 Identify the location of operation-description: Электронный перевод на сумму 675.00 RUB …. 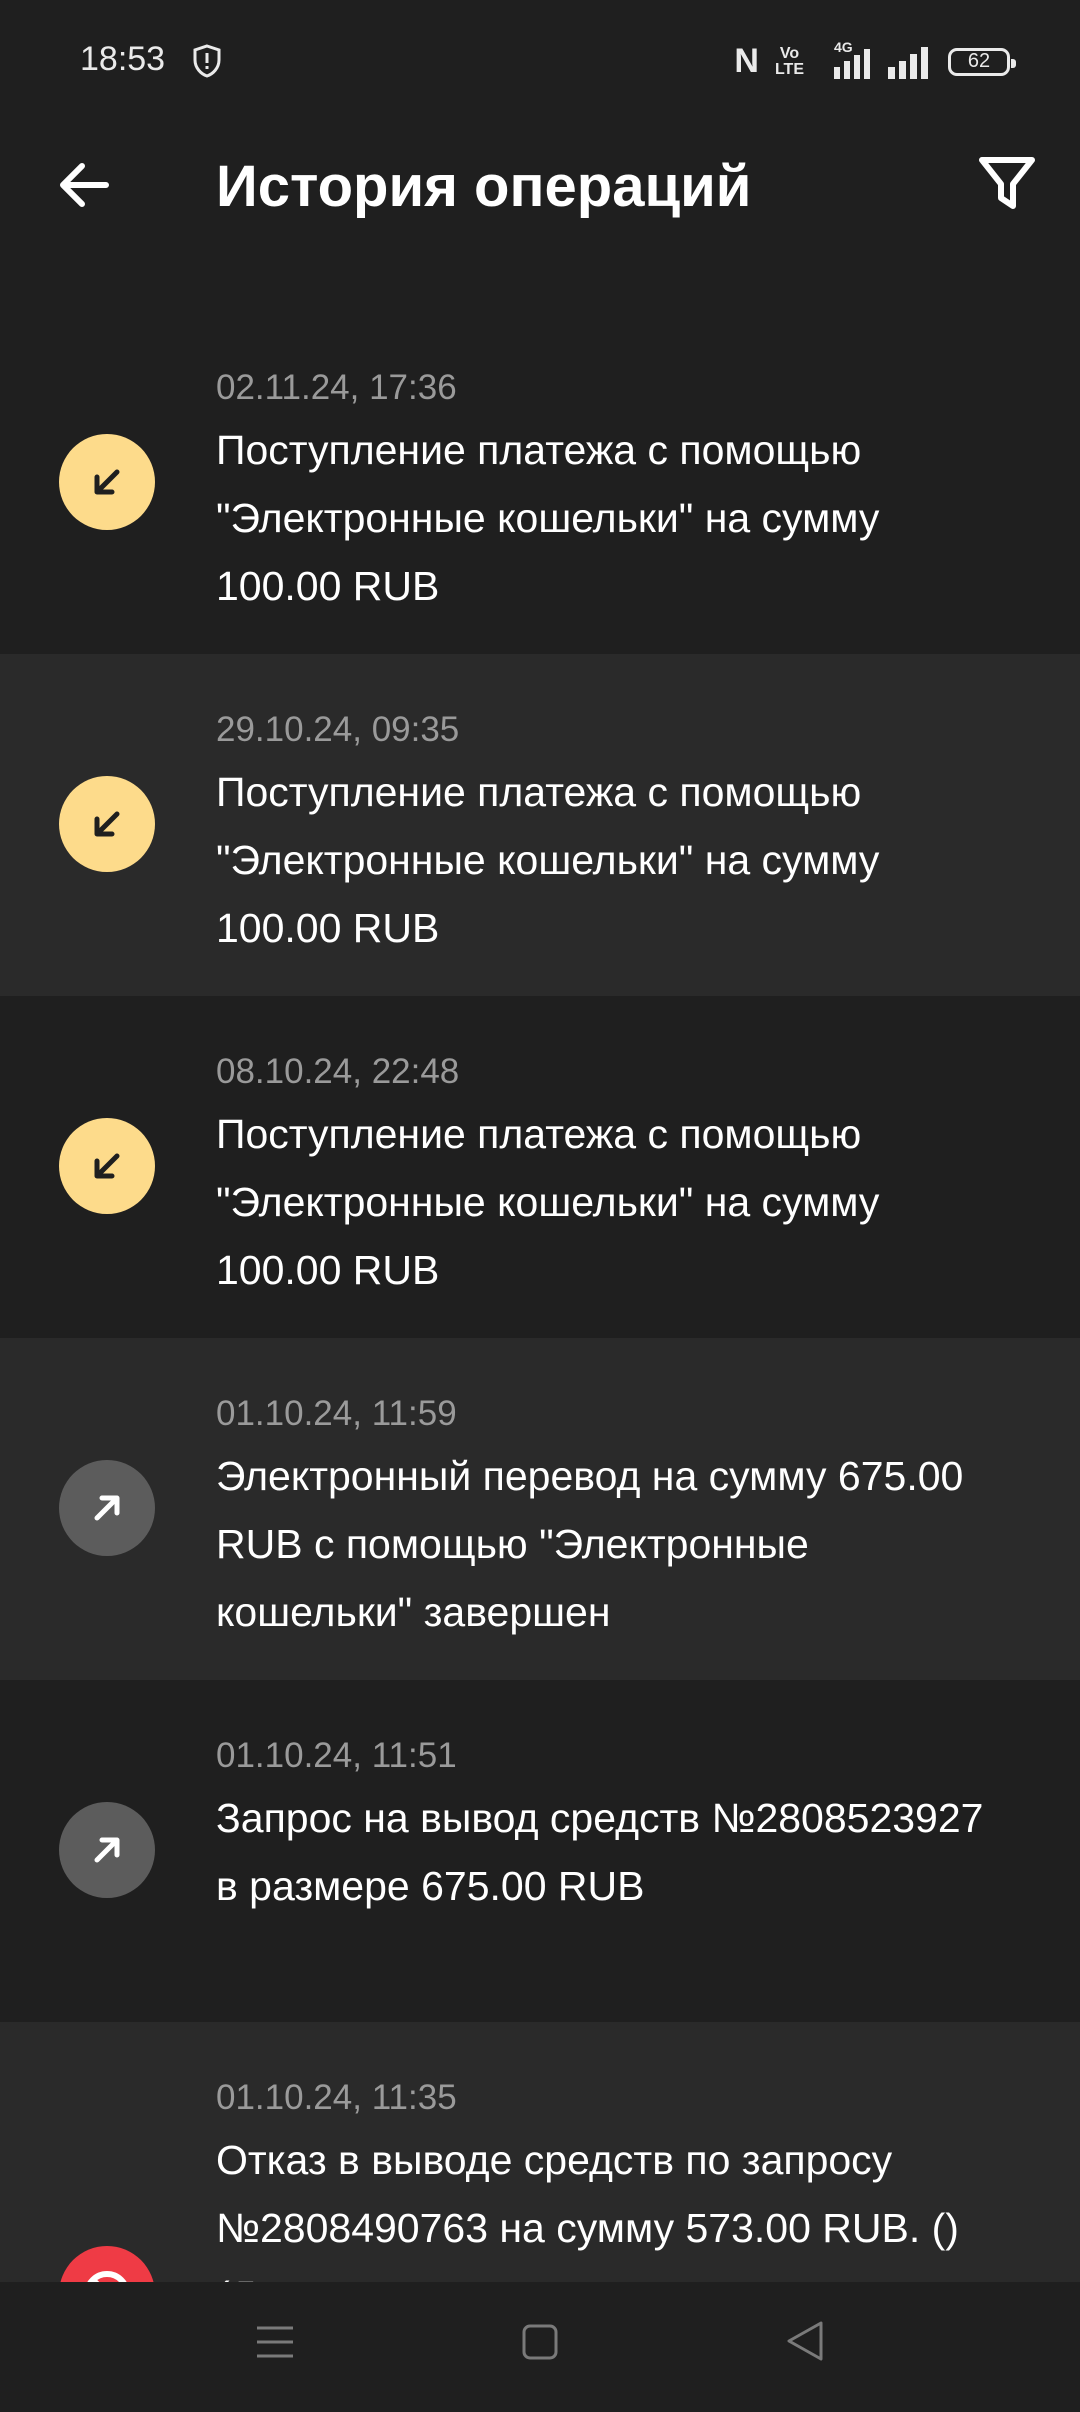
(590, 1544).